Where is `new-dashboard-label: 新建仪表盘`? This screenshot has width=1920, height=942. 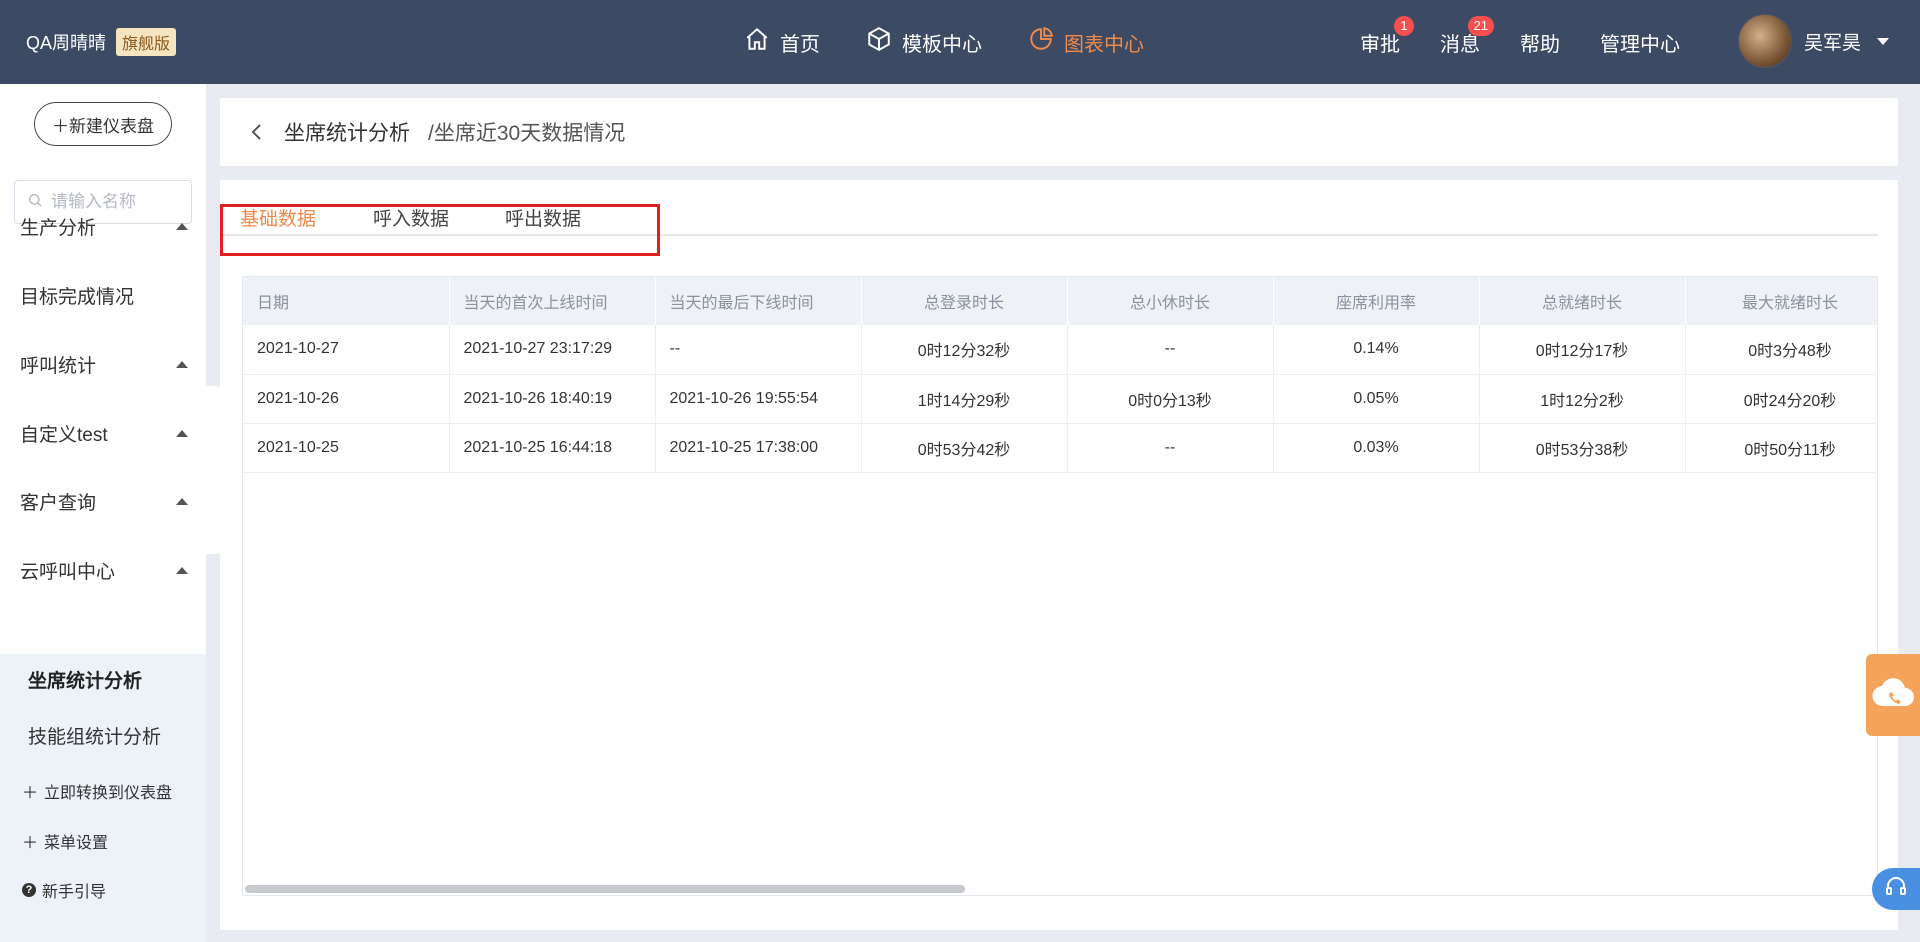 new-dashboard-label: 新建仪表盘 is located at coordinates (111, 126).